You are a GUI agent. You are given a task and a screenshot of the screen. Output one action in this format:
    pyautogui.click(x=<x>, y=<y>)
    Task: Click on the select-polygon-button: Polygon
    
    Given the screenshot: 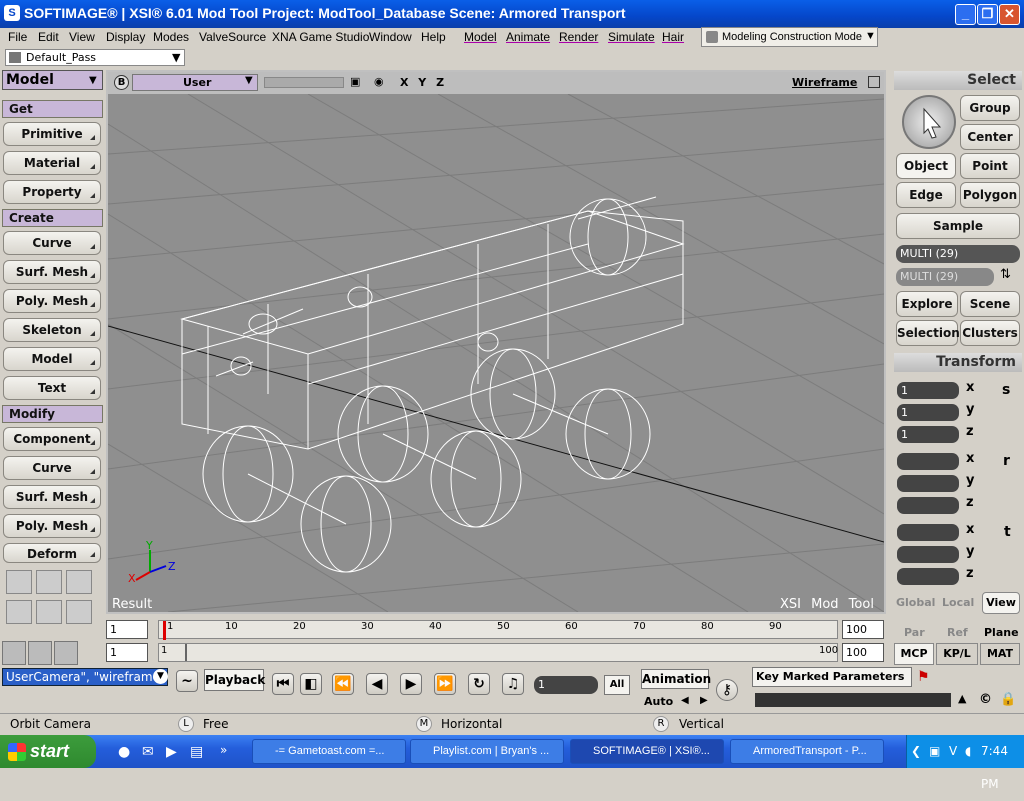 What is the action you would take?
    pyautogui.click(x=990, y=195)
    